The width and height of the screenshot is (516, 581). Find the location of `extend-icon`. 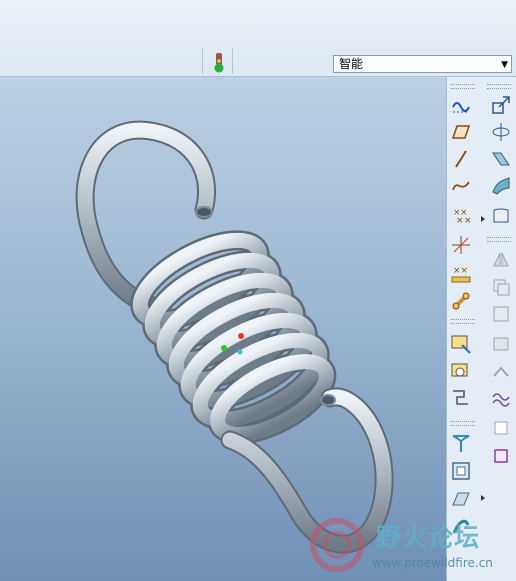

extend-icon is located at coordinates (501, 428).